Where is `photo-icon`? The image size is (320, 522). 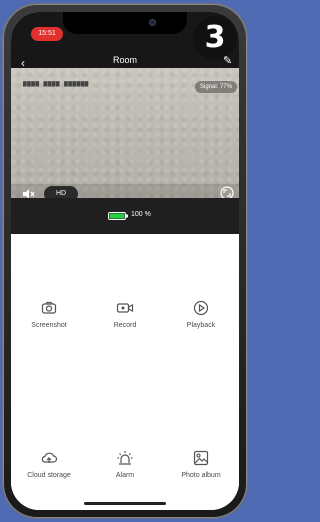
photo-icon is located at coordinates (201, 458).